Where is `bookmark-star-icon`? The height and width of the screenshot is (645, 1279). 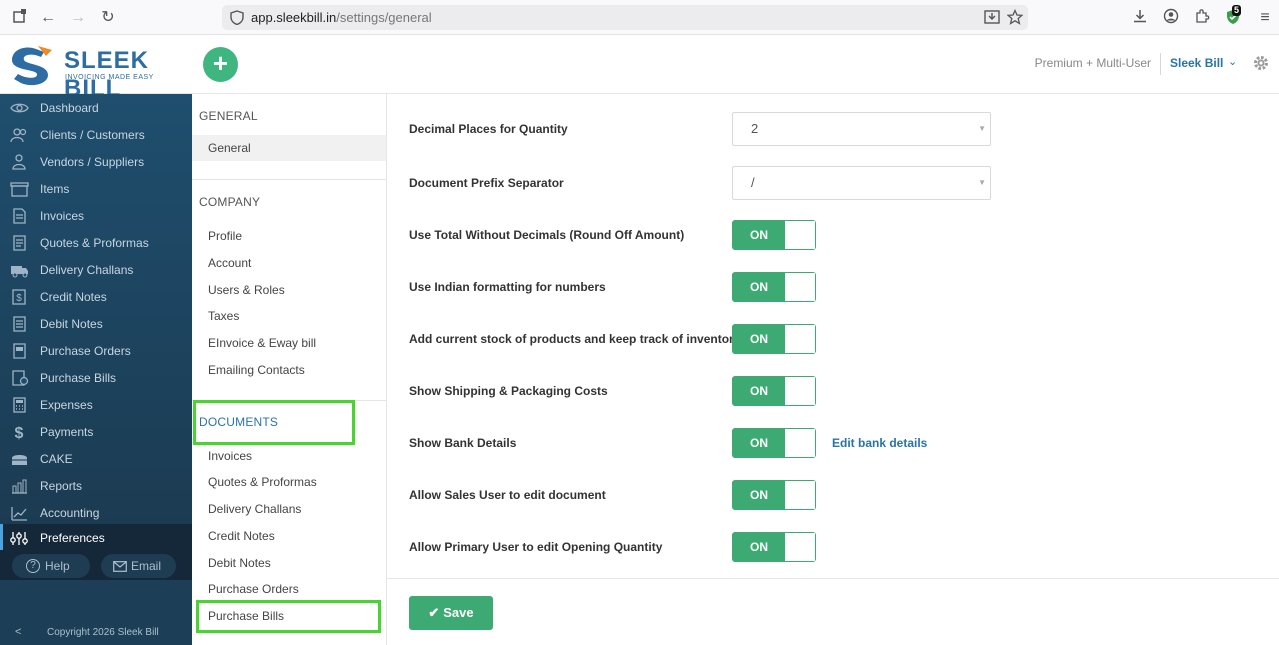 bookmark-star-icon is located at coordinates (1015, 17).